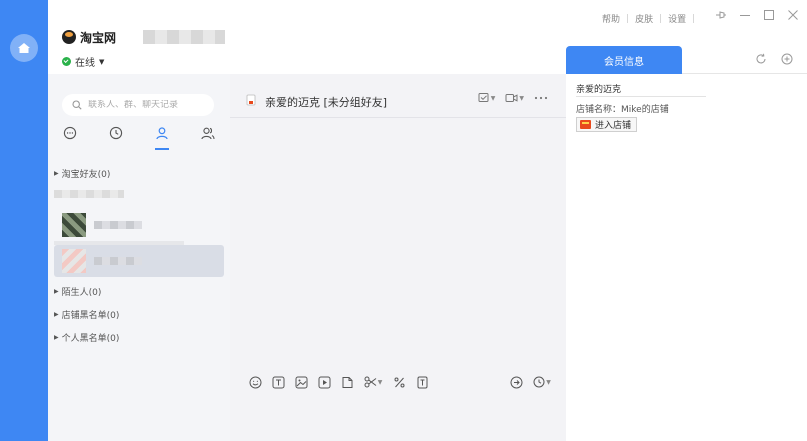 The height and width of the screenshot is (441, 807). Describe the element at coordinates (251, 100) in the screenshot. I see `contact-status-icon` at that location.